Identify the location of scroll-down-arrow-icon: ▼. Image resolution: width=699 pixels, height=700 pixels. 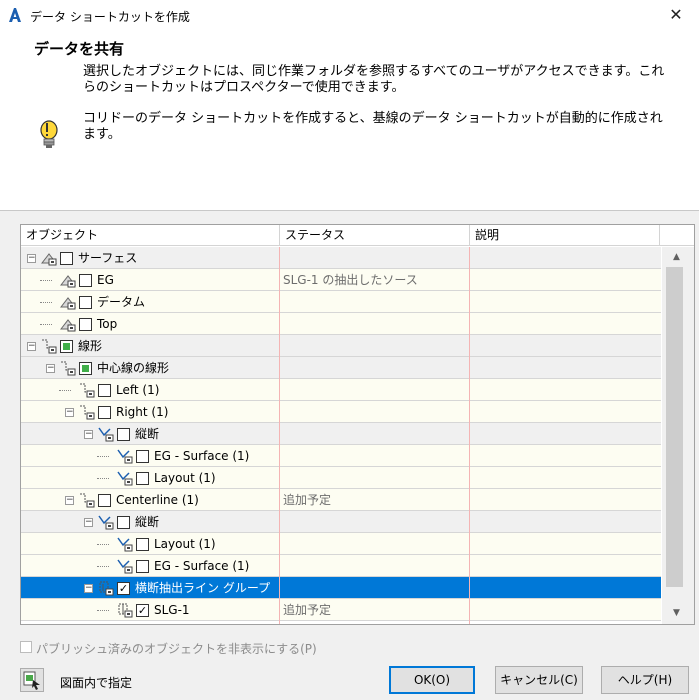
(676, 613).